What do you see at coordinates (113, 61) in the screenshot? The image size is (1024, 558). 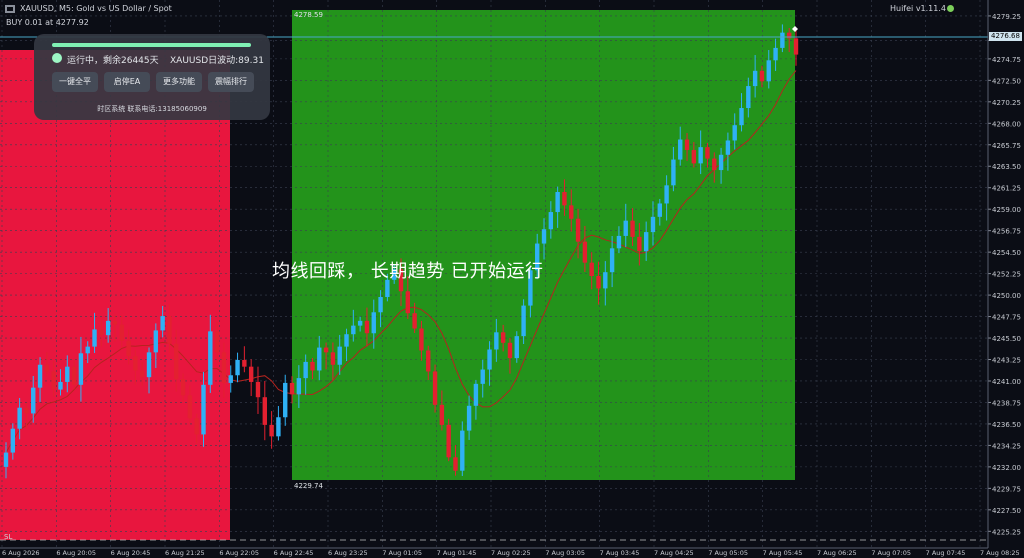 I see `run-status: 运行中，剩余26445天` at bounding box center [113, 61].